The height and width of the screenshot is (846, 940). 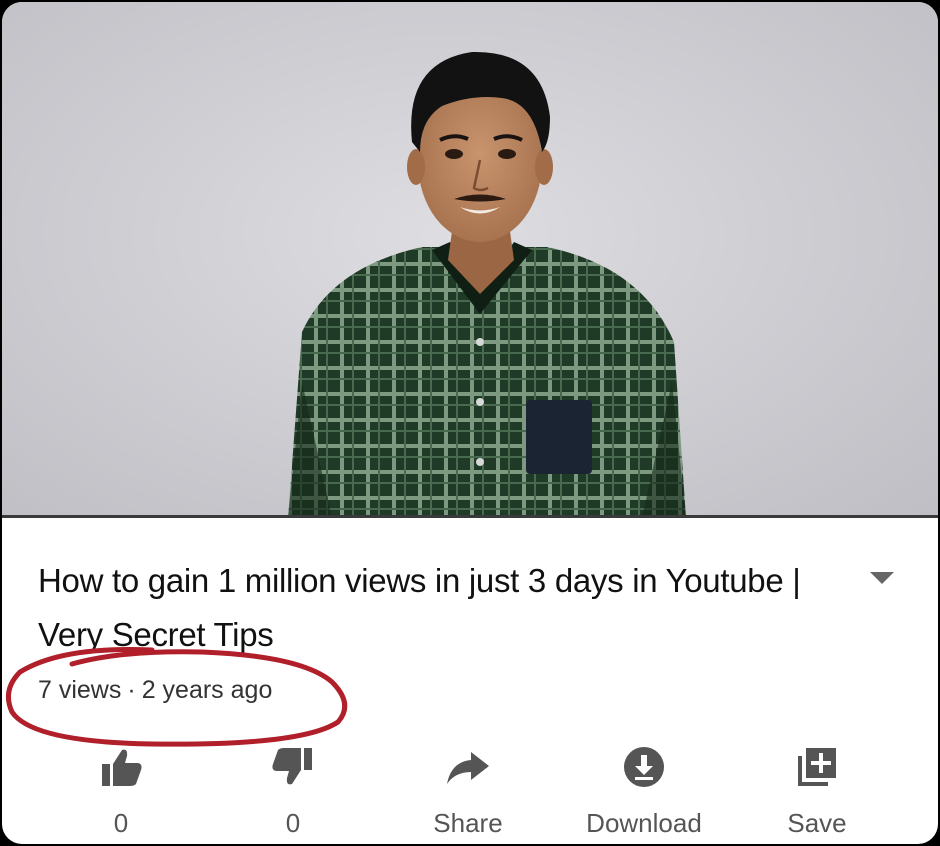 I want to click on add-to-playlist-icon, so click(x=817, y=767).